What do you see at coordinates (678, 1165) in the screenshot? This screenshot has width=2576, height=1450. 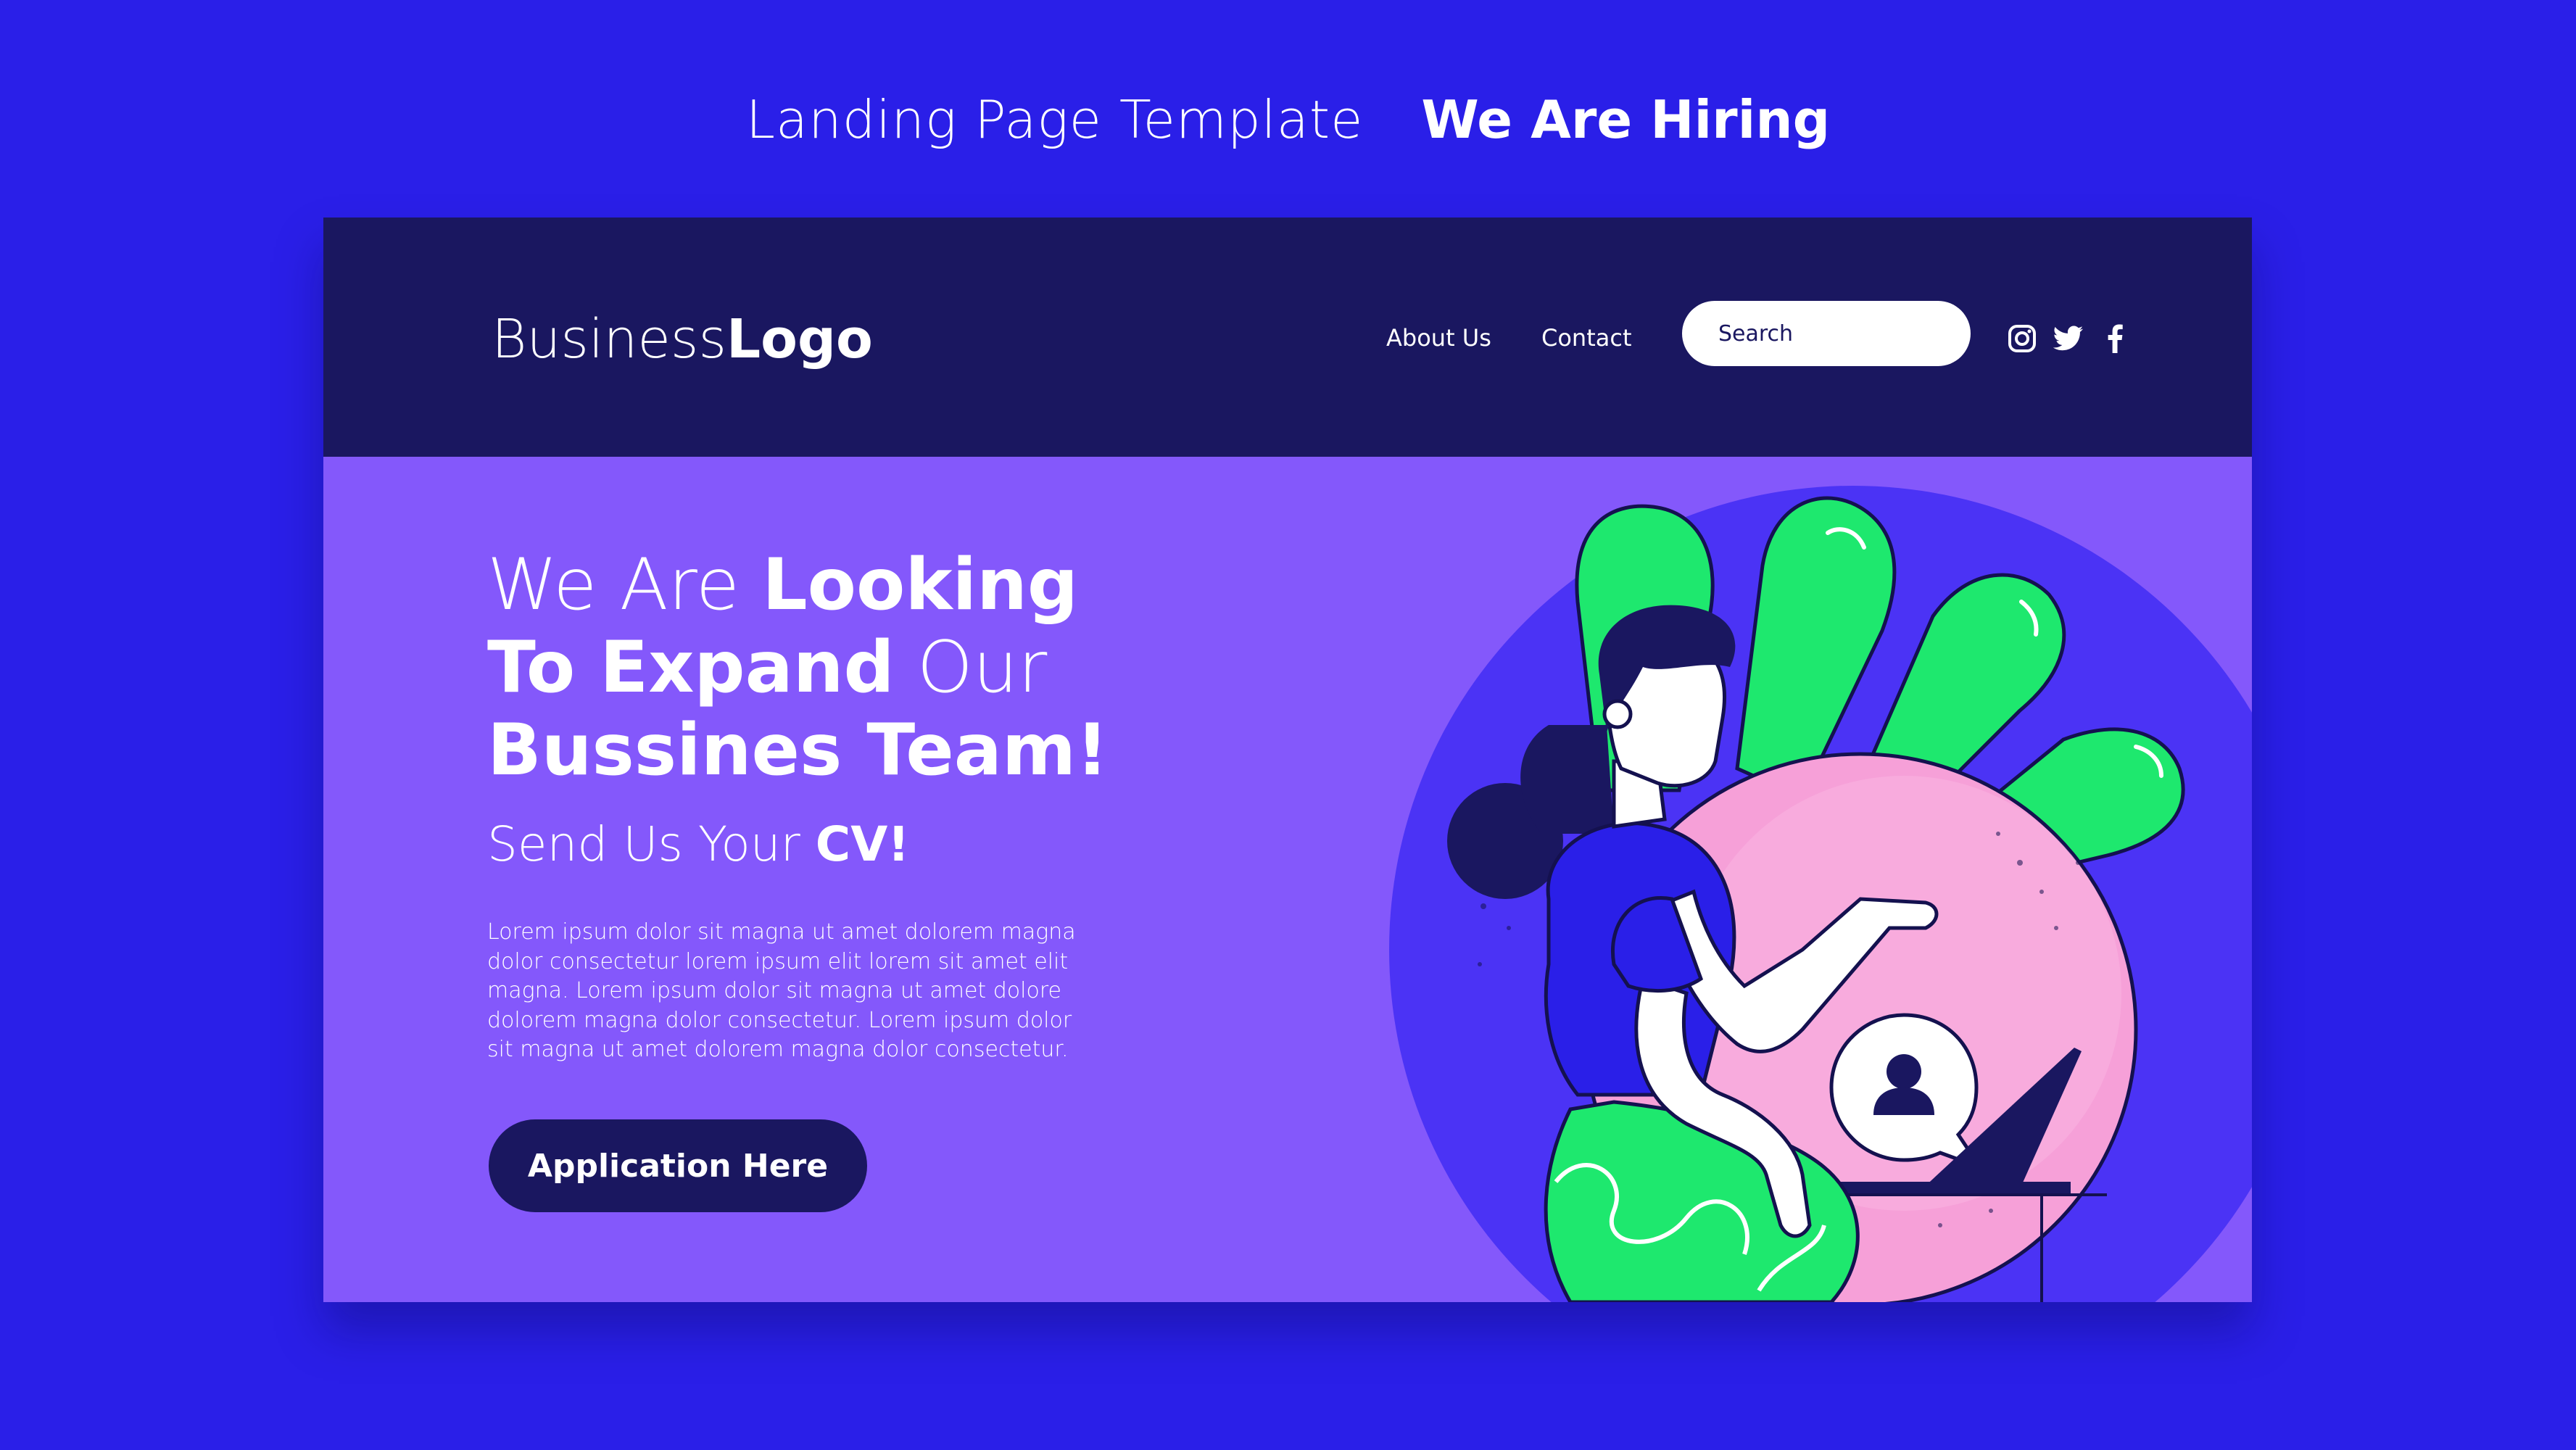 I see `application-button: Application Here` at bounding box center [678, 1165].